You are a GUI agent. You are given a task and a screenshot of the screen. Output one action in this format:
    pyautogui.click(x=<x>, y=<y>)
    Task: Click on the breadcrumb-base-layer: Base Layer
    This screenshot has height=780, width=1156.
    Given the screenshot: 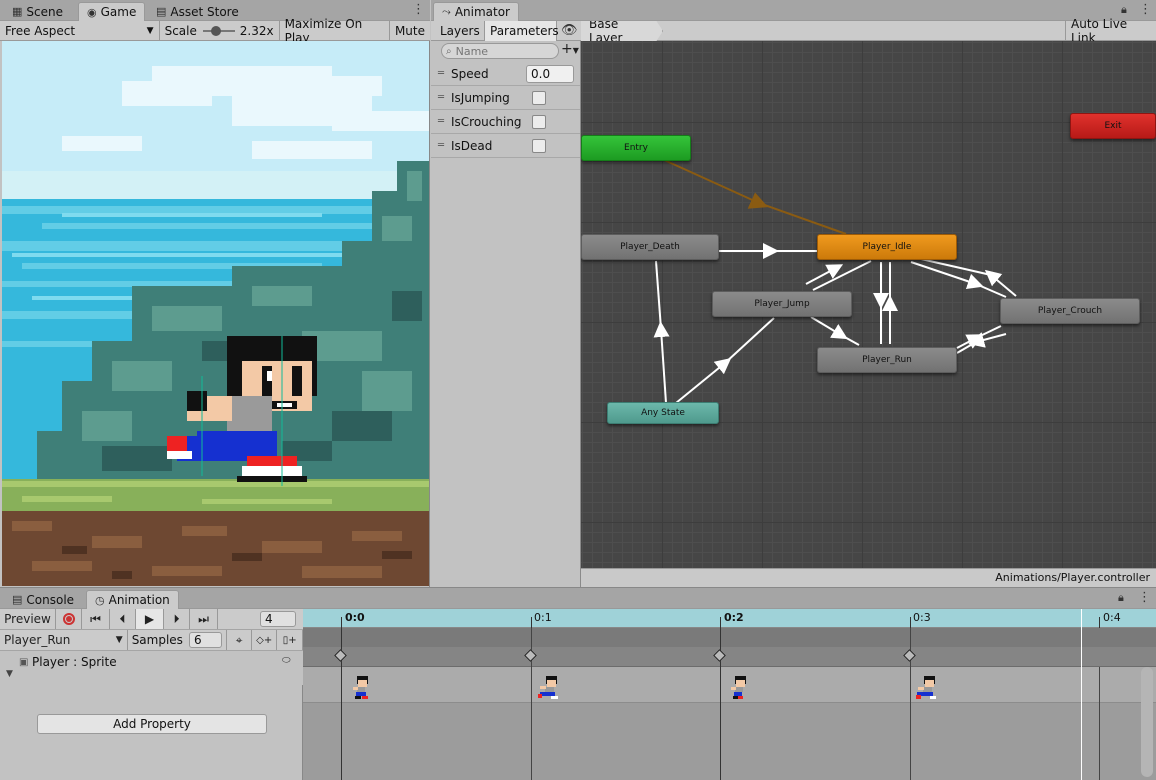 What is the action you would take?
    pyautogui.click(x=622, y=31)
    